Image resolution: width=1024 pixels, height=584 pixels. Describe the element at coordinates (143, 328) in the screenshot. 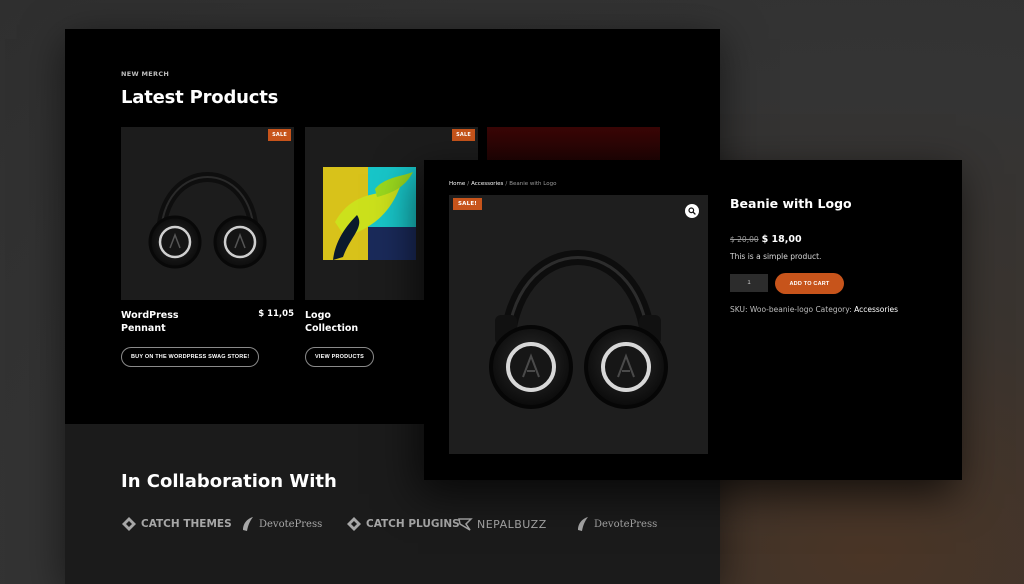

I see `product-name-line2: Pennant` at that location.